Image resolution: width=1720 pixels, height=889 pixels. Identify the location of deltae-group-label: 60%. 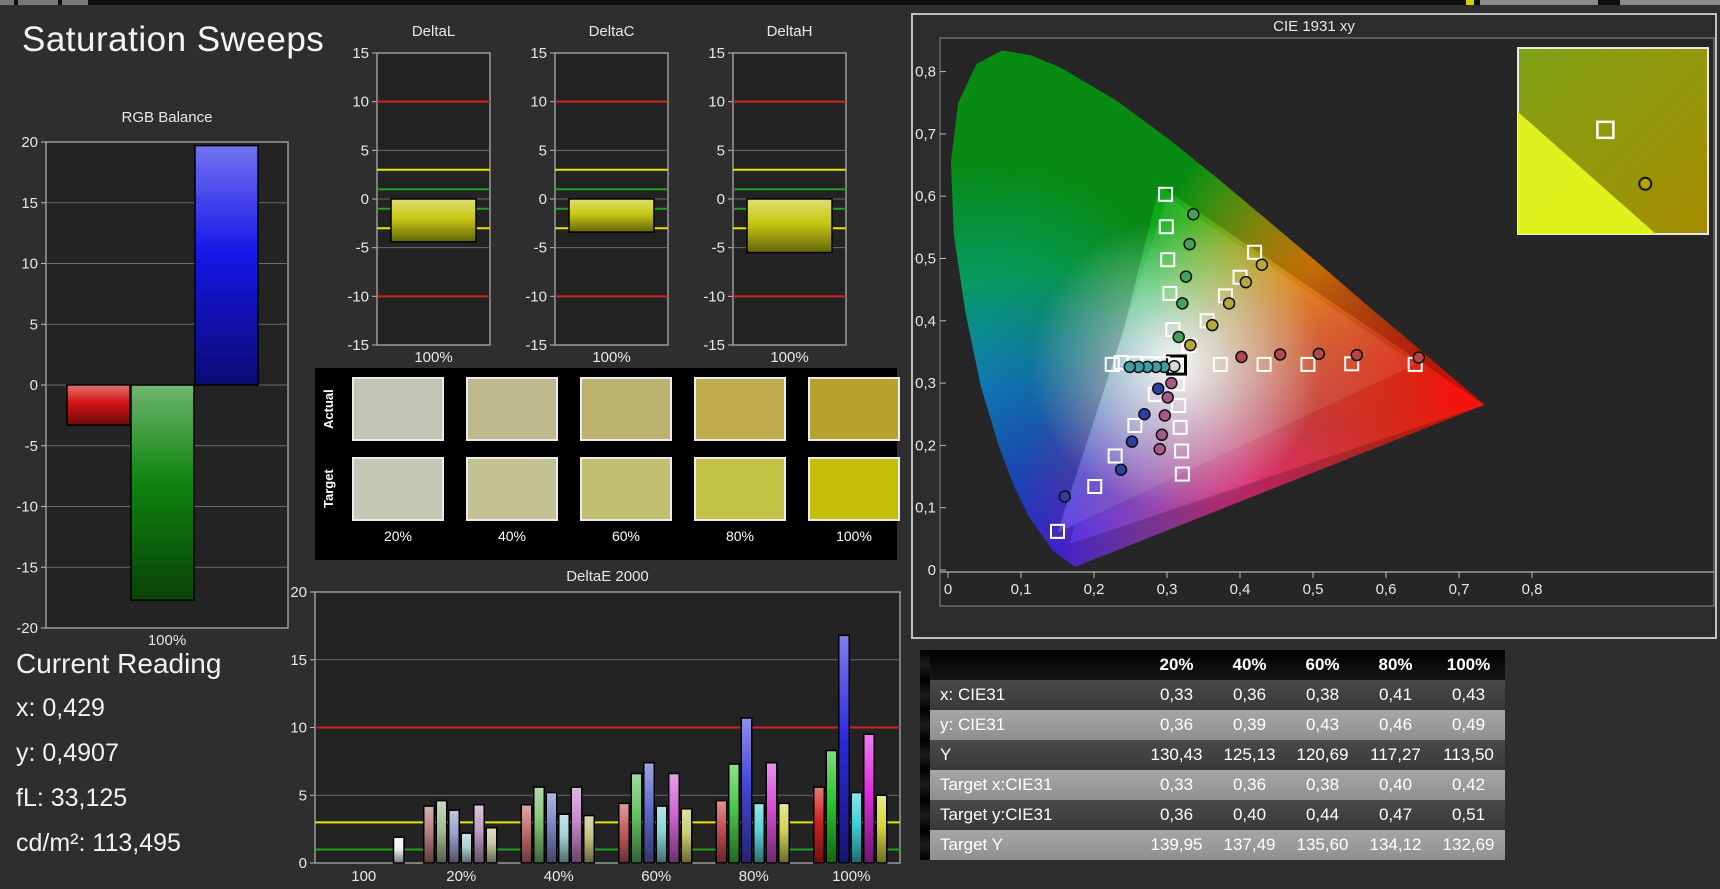
(656, 876).